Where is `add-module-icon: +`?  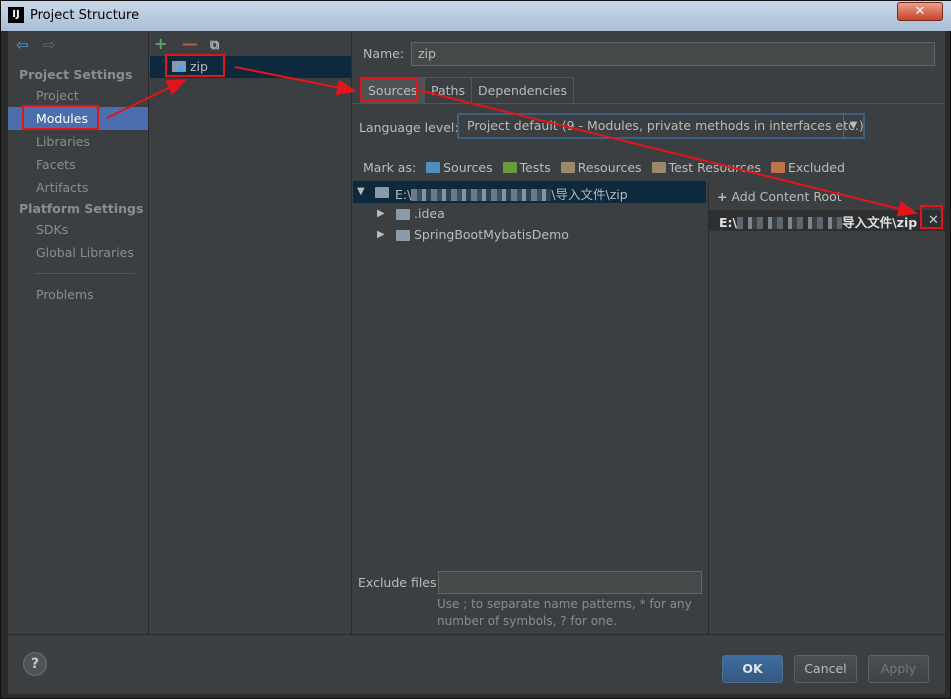
add-module-icon: + is located at coordinates (163, 43).